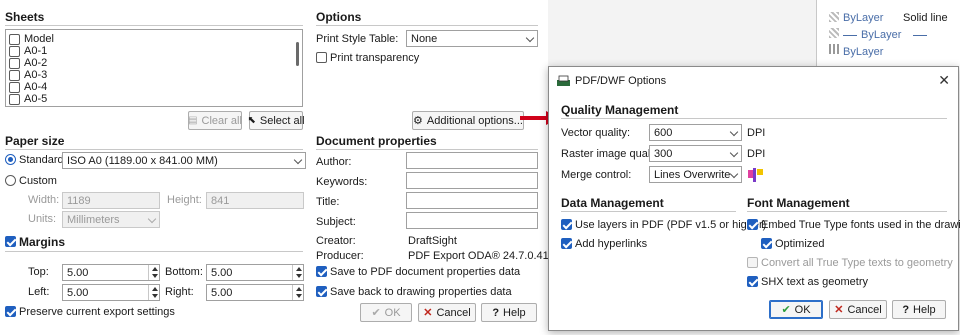 The height and width of the screenshot is (335, 960). What do you see at coordinates (863, 52) in the screenshot?
I see `color-bylayer: ByLayer` at bounding box center [863, 52].